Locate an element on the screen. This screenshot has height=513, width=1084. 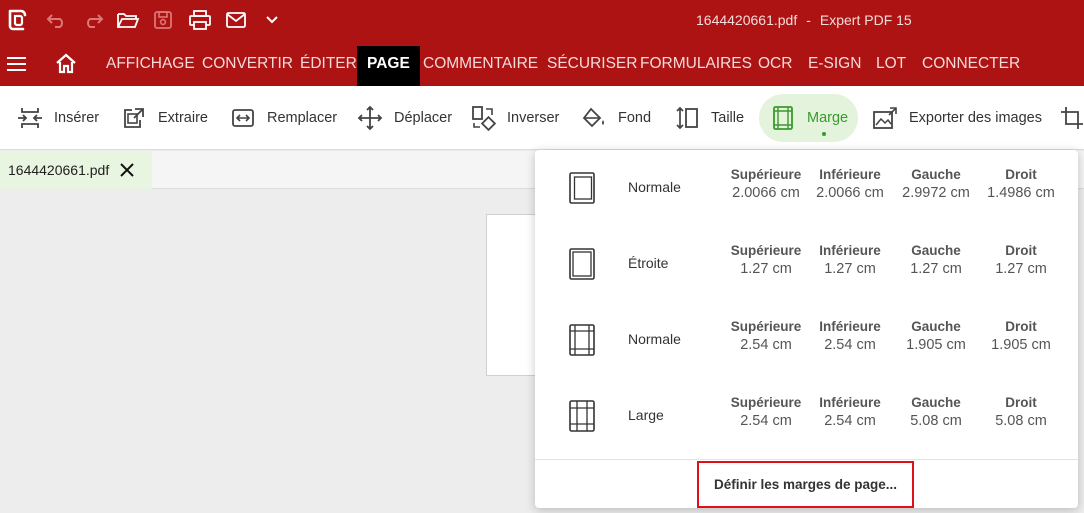
replace-icon is located at coordinates (243, 118).